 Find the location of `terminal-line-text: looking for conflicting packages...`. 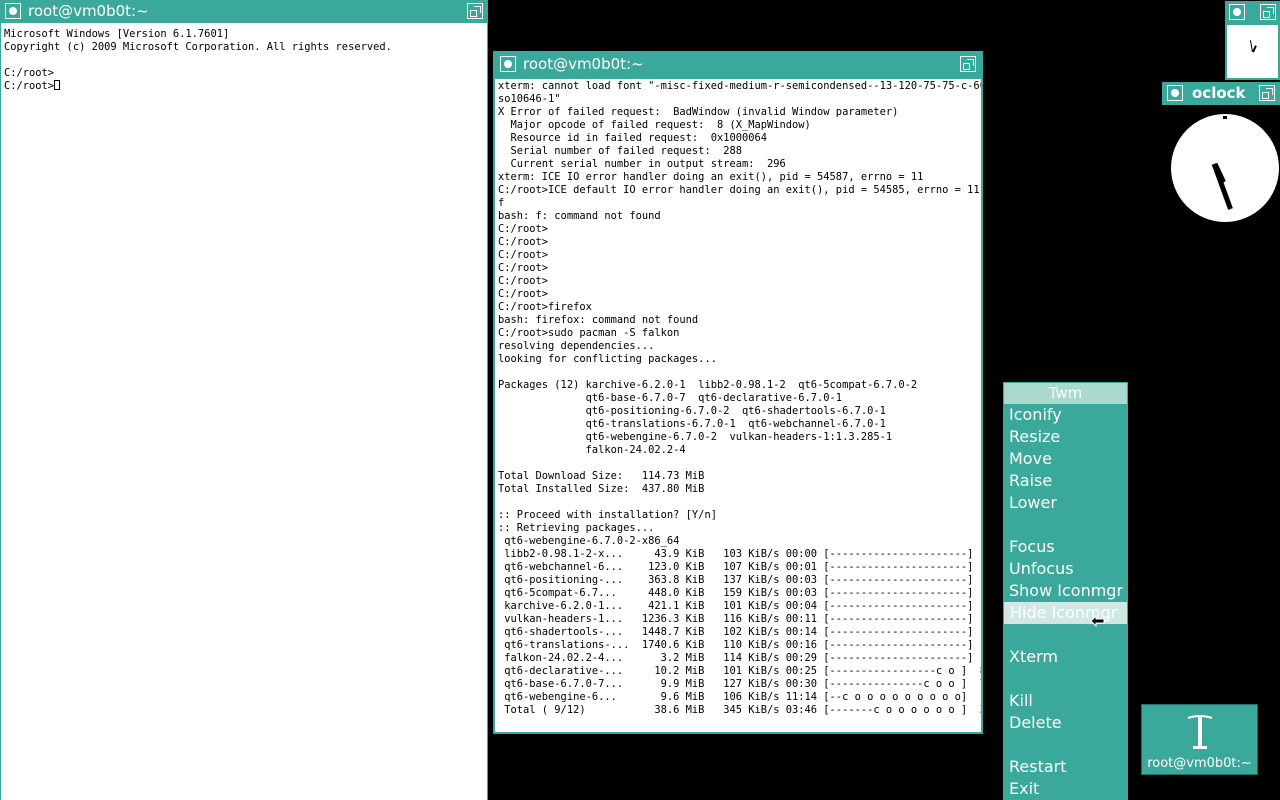

terminal-line-text: looking for conflicting packages... is located at coordinates (607, 359).